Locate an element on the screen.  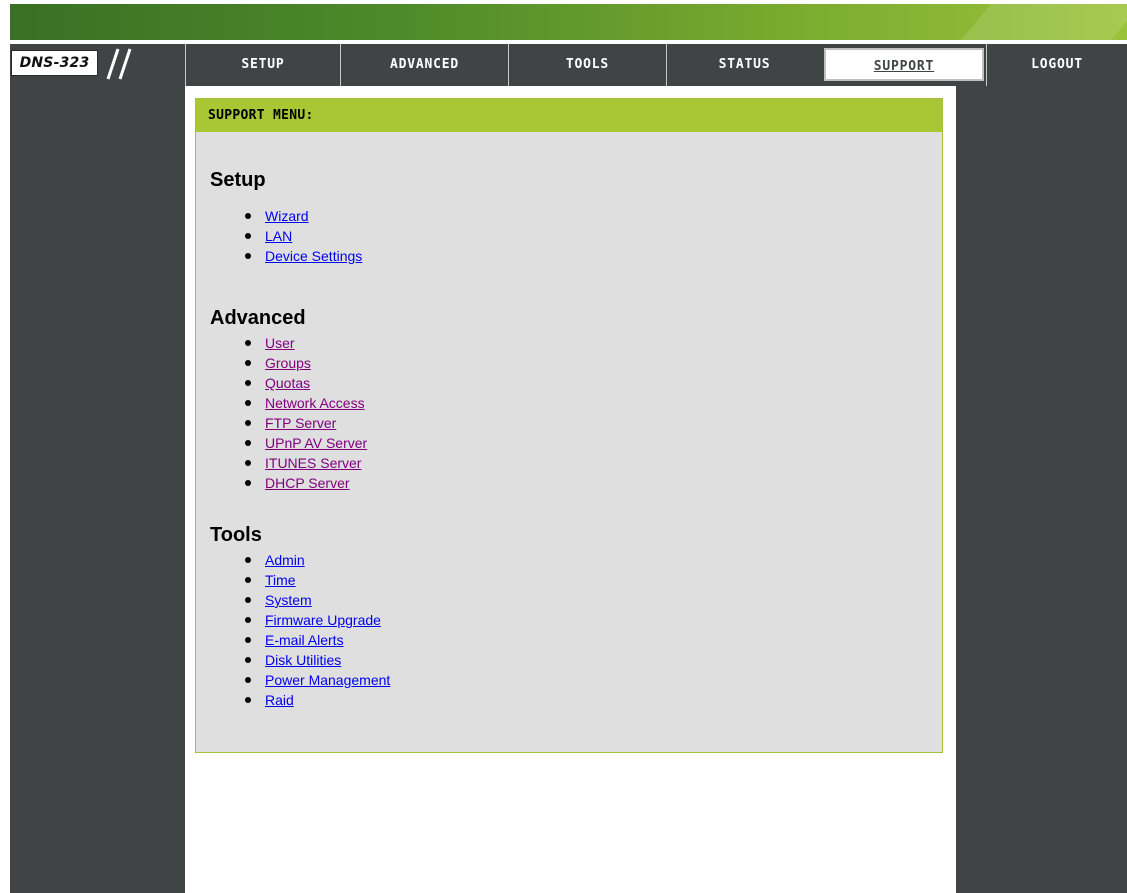
logo-text: DNS-323 is located at coordinates (54, 63).